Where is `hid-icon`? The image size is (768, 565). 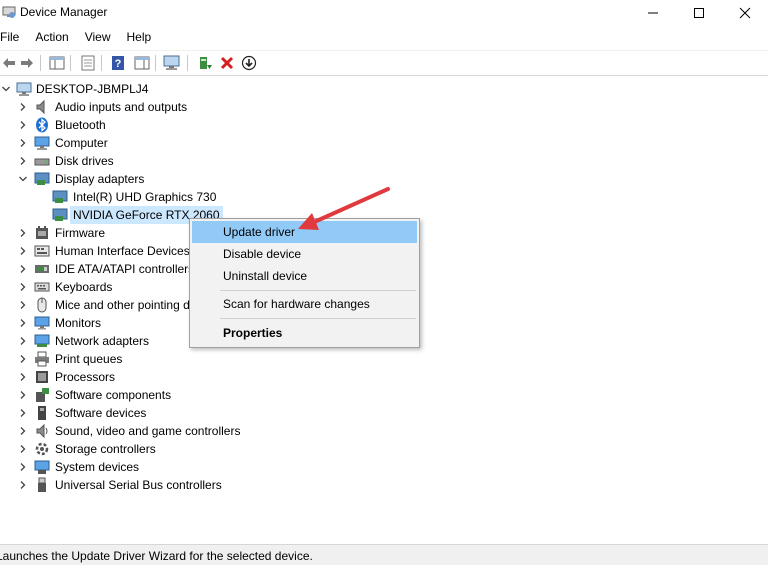
hid-icon is located at coordinates (42, 251).